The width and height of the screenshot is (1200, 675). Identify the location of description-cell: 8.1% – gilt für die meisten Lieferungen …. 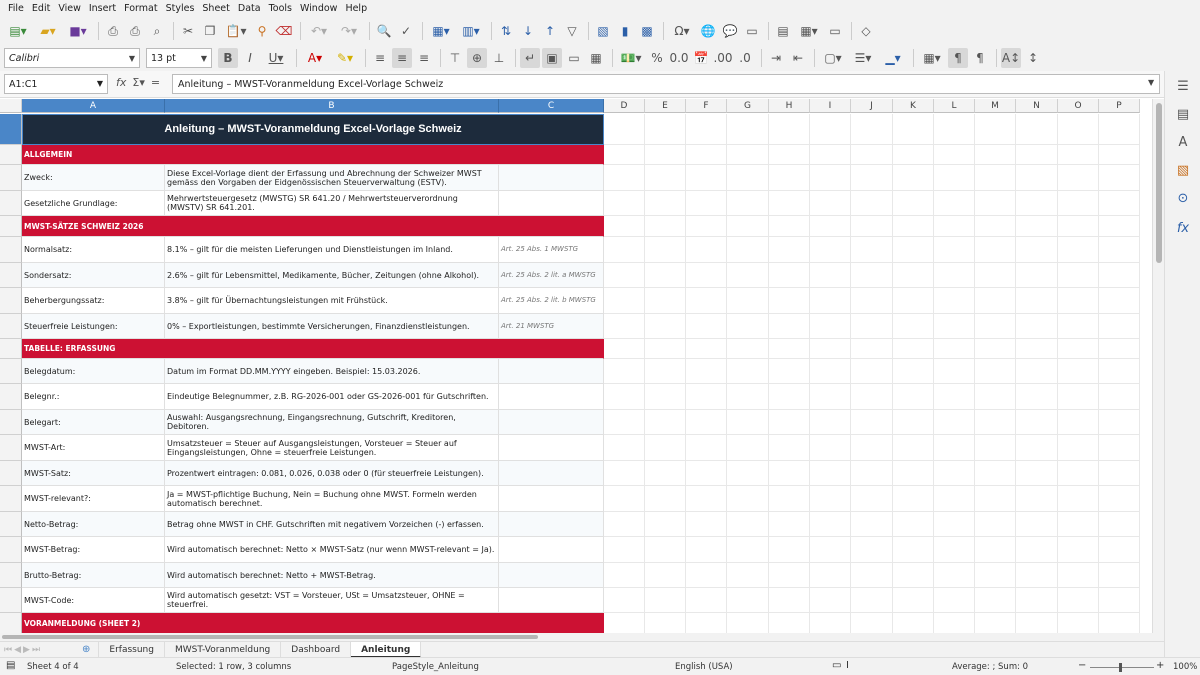
(332, 250).